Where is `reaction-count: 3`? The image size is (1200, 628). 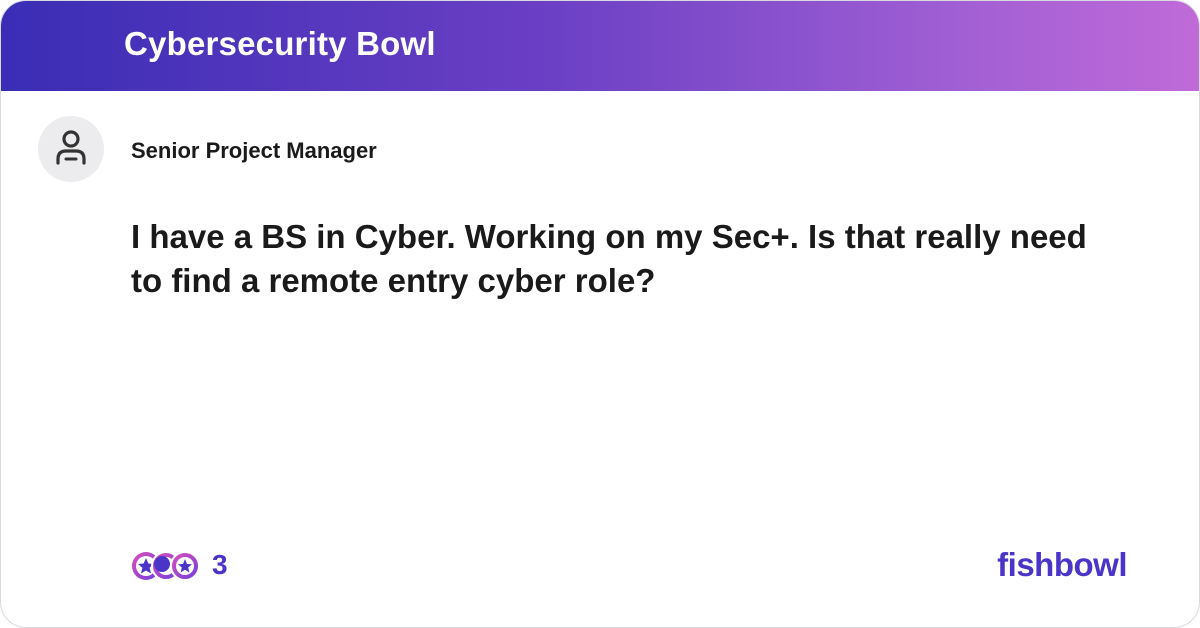
reaction-count: 3 is located at coordinates (220, 564).